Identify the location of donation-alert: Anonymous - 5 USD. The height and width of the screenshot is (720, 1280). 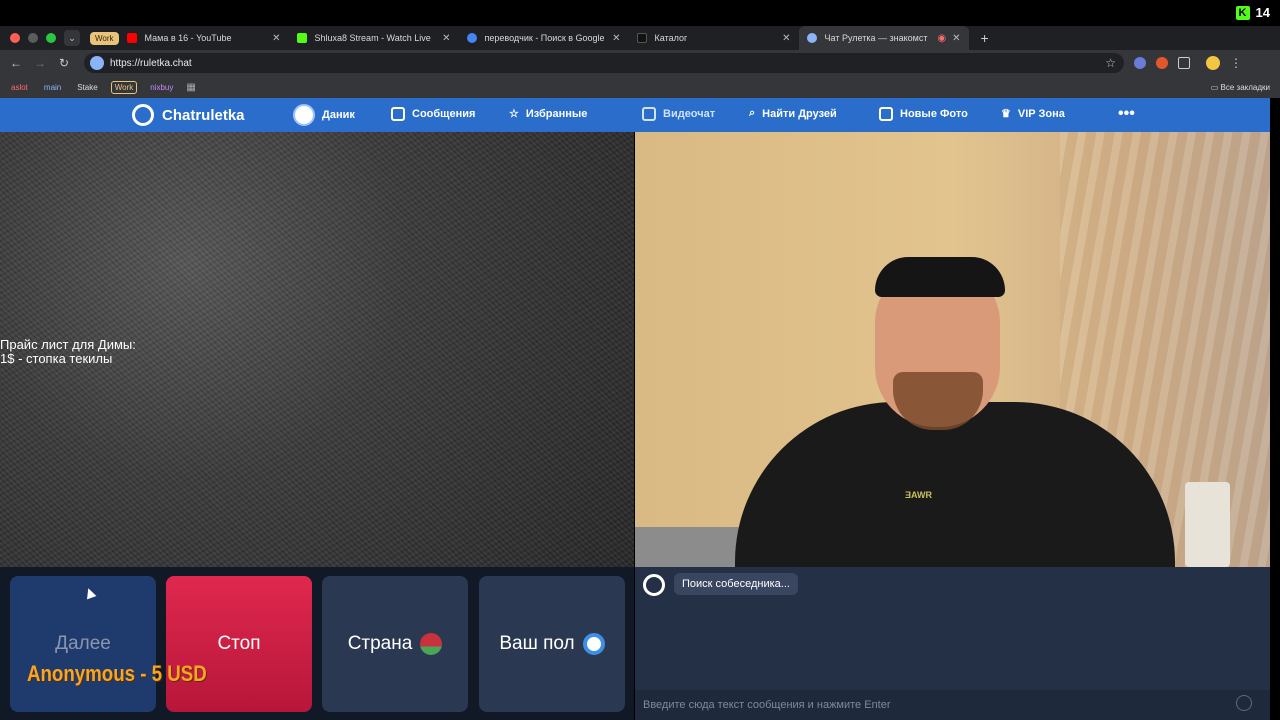
(117, 673).